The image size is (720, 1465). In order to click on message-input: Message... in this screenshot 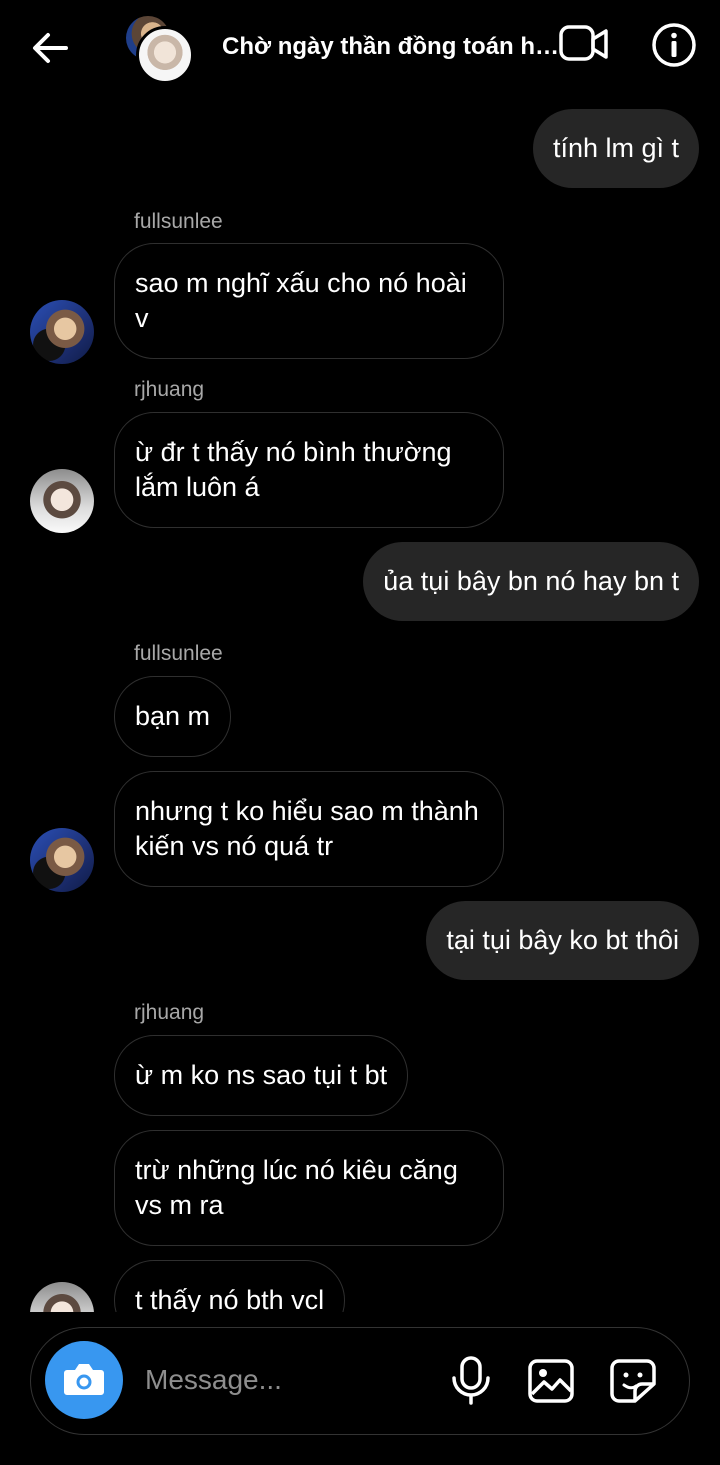, I will do `click(213, 1380)`.